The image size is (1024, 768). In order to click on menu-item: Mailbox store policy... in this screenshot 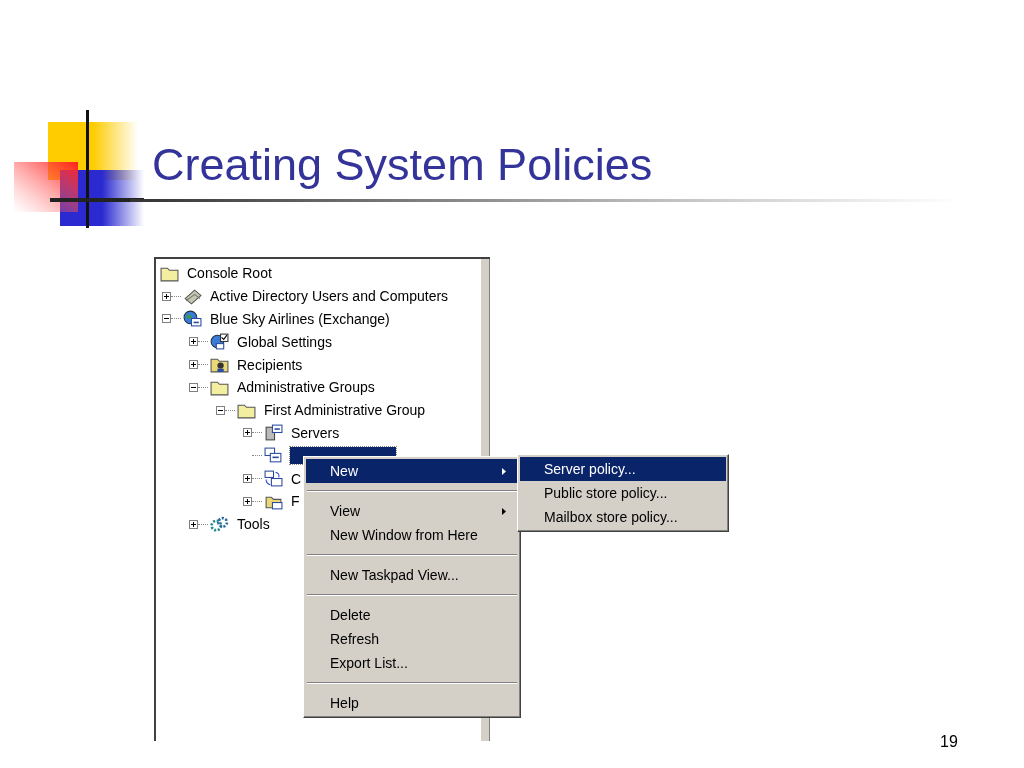, I will do `click(623, 517)`.